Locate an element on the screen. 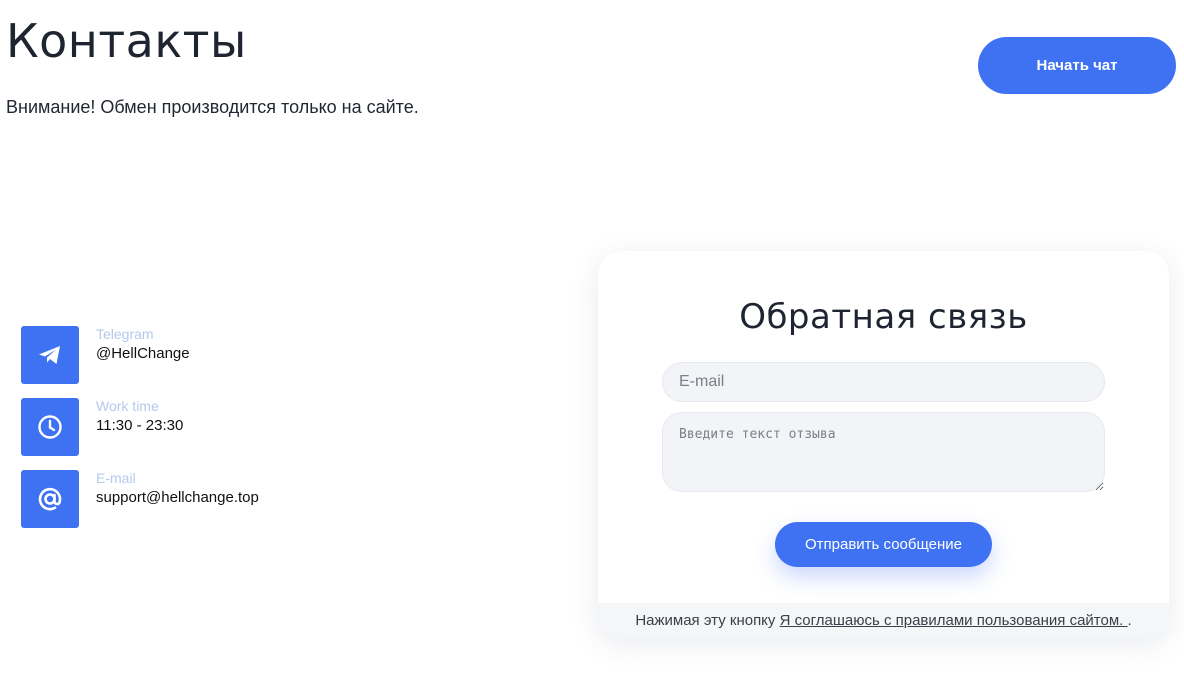 The width and height of the screenshot is (1184, 686). contact-telegram: Telegram @HellChange is located at coordinates (140, 355).